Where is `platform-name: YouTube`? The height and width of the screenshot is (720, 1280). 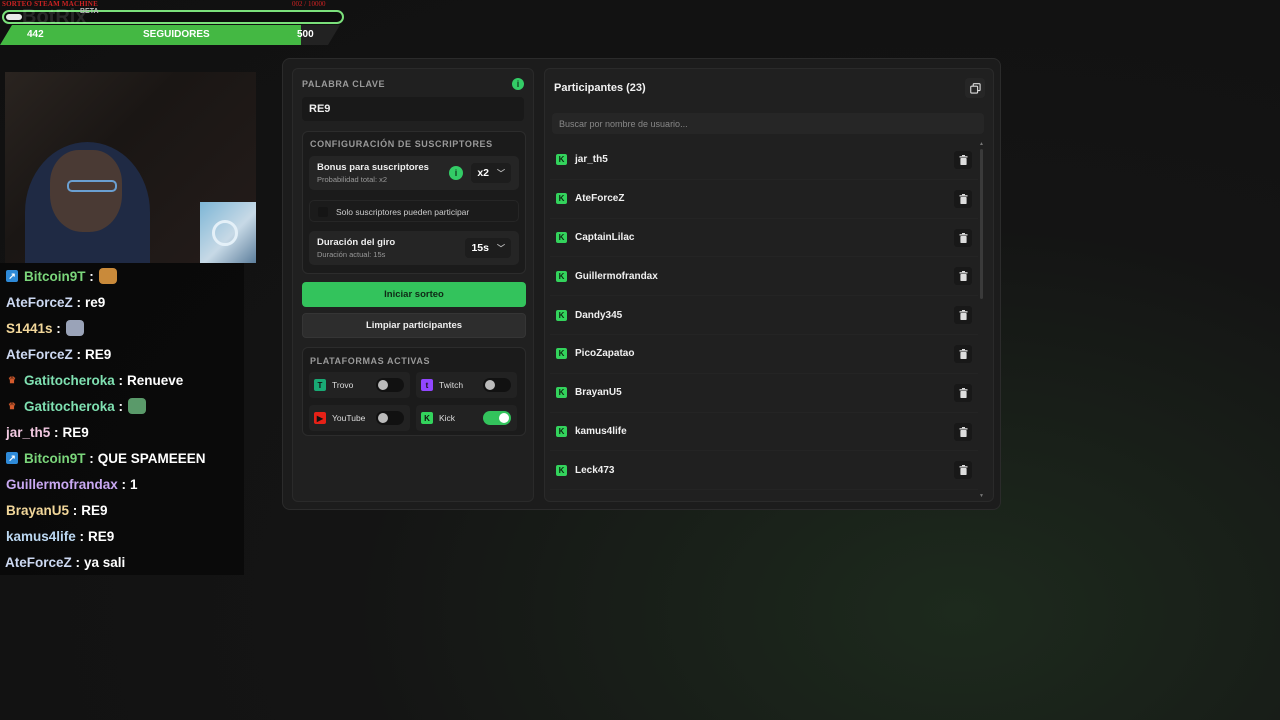 platform-name: YouTube is located at coordinates (349, 418).